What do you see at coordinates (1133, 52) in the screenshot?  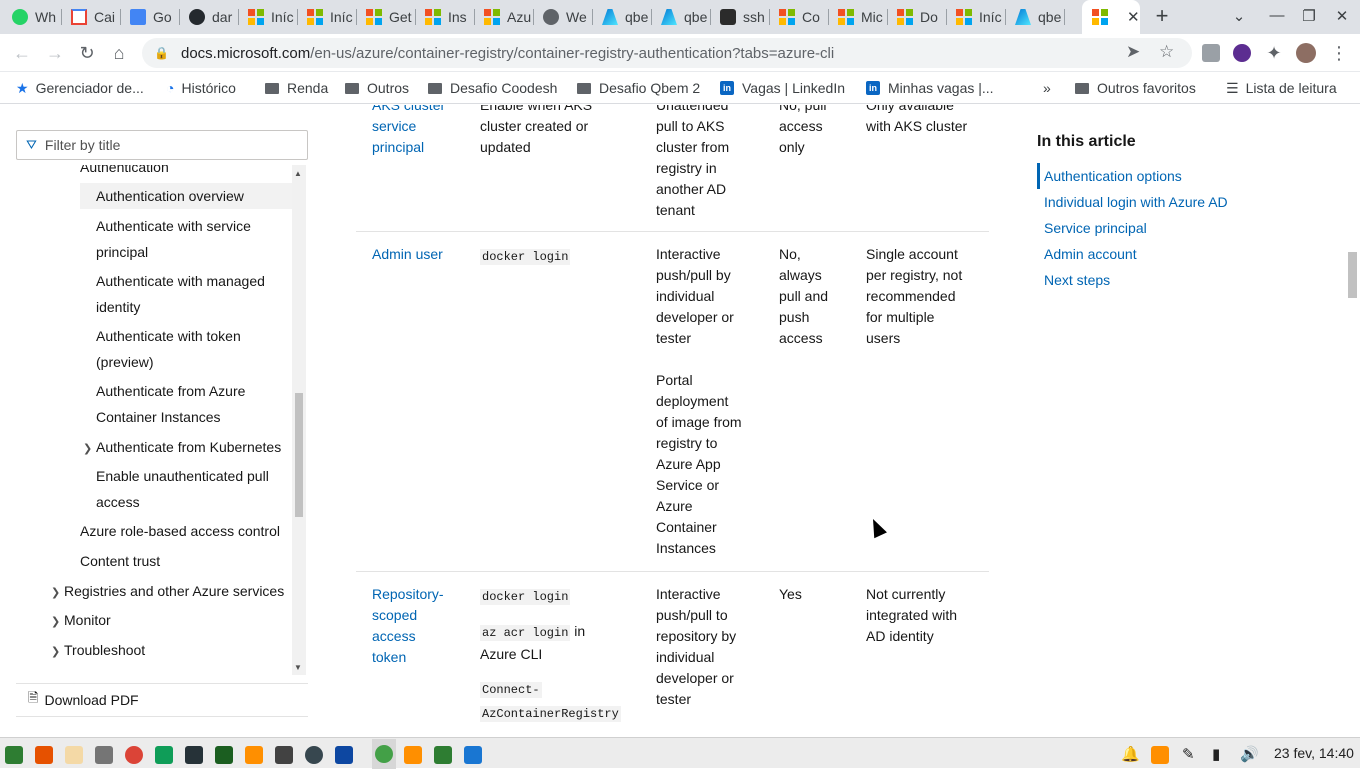 I see `send-icon: ➤` at bounding box center [1133, 52].